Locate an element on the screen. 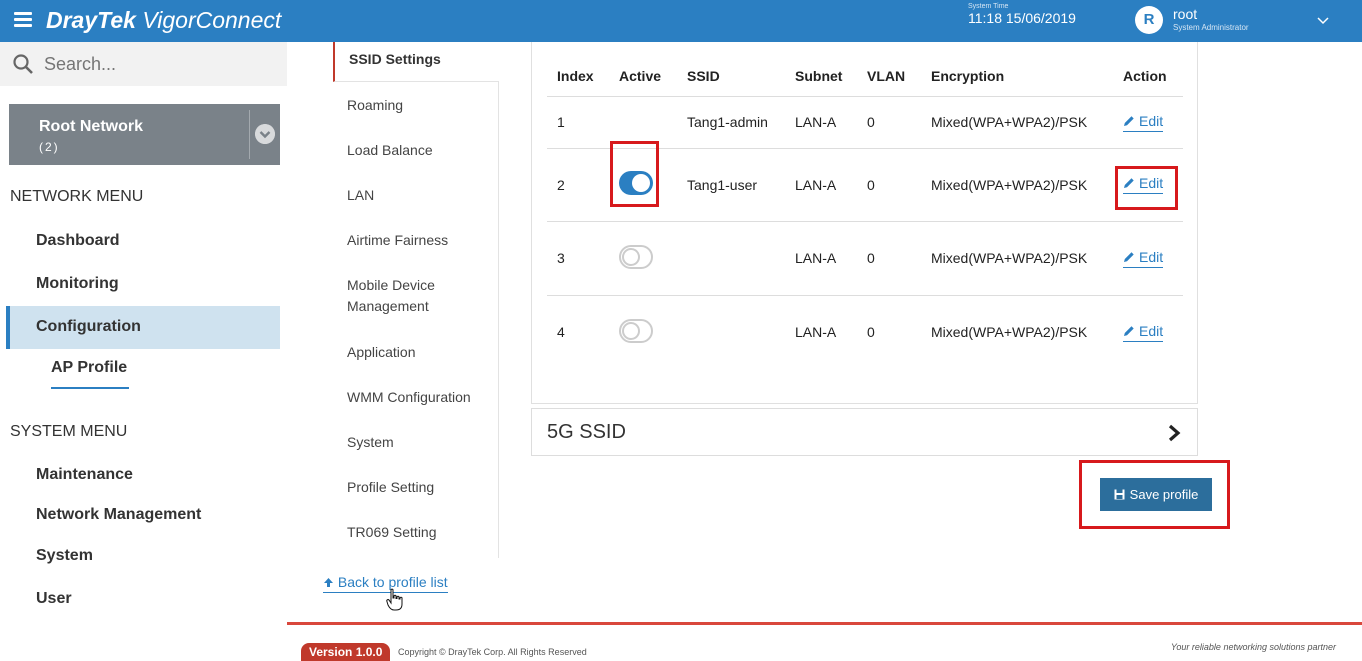 This screenshot has height=661, width=1362. tab-system: System is located at coordinates (419, 442).